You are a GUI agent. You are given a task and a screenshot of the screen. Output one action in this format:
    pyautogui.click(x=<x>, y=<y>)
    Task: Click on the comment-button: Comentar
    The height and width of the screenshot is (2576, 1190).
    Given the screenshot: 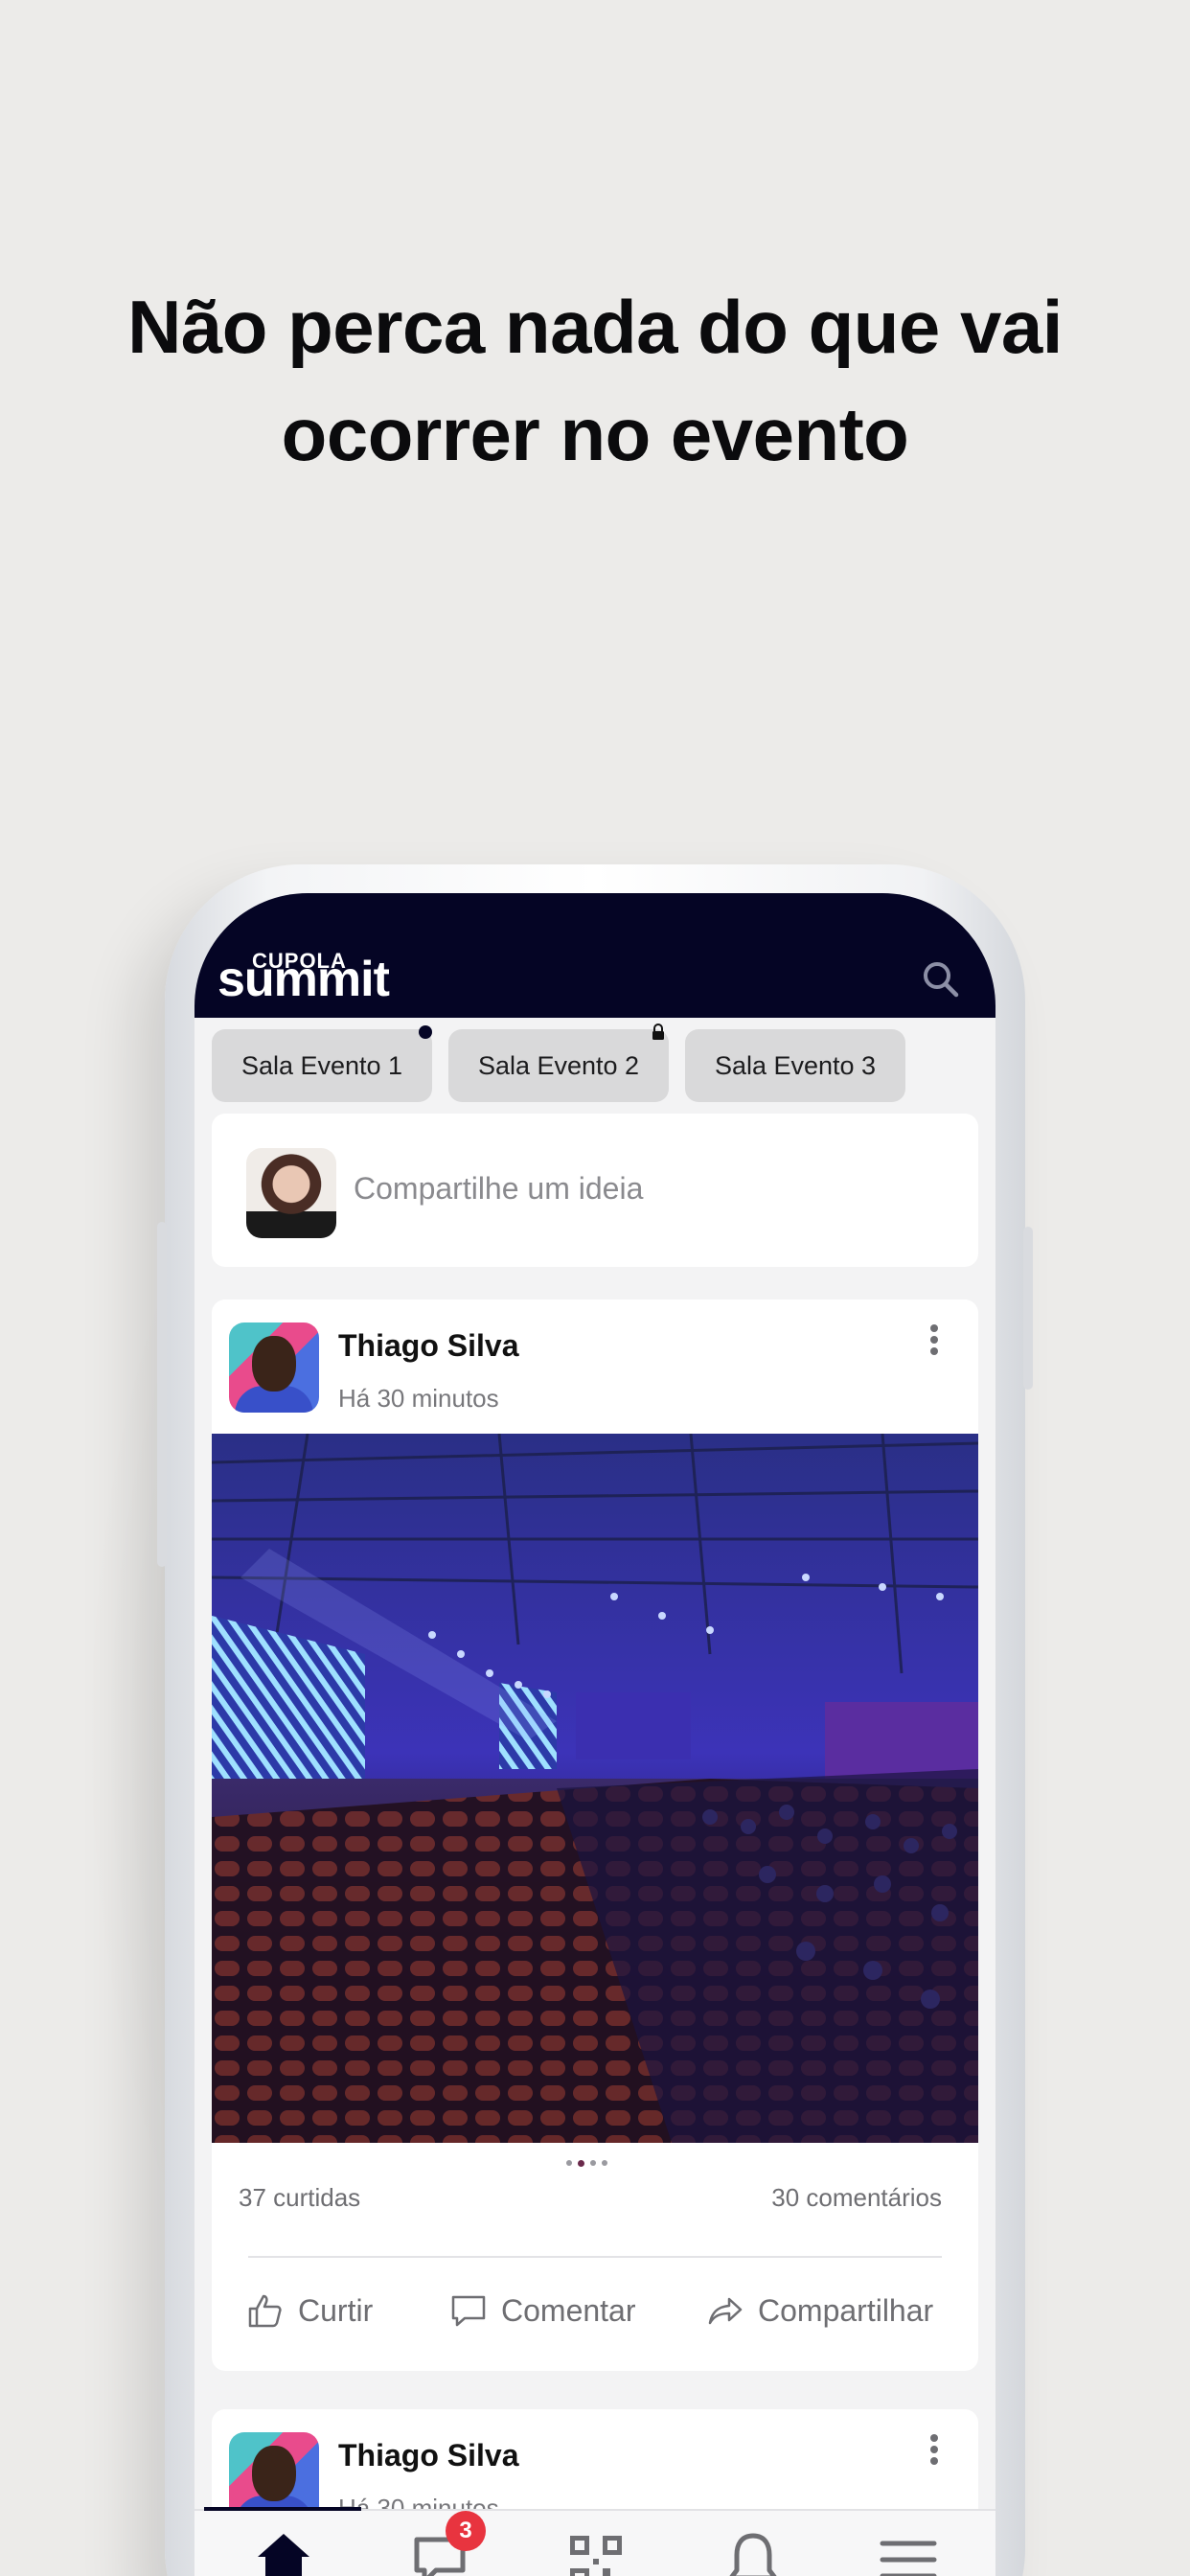 What is the action you would take?
    pyautogui.click(x=543, y=2310)
    